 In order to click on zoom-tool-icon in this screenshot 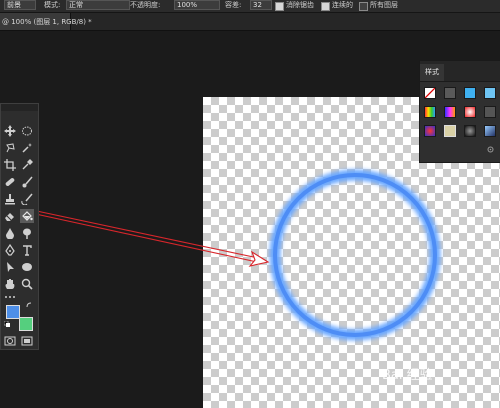, I will do `click(27, 284)`.